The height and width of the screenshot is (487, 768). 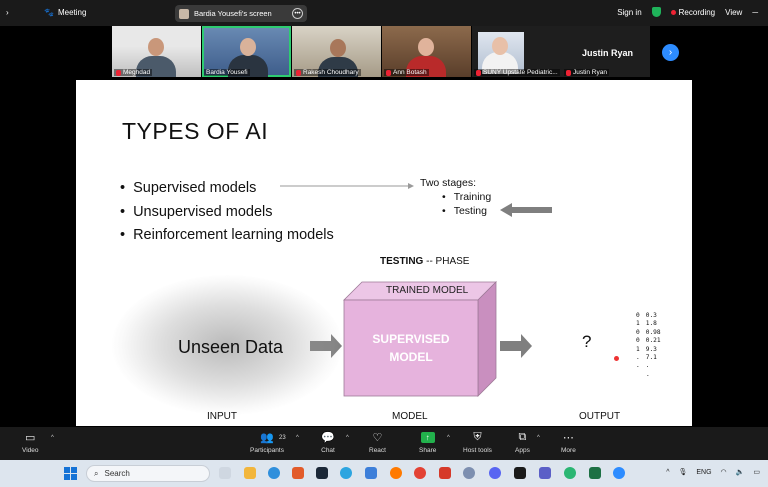 I want to click on language-indicator: ENG, so click(x=703, y=472).